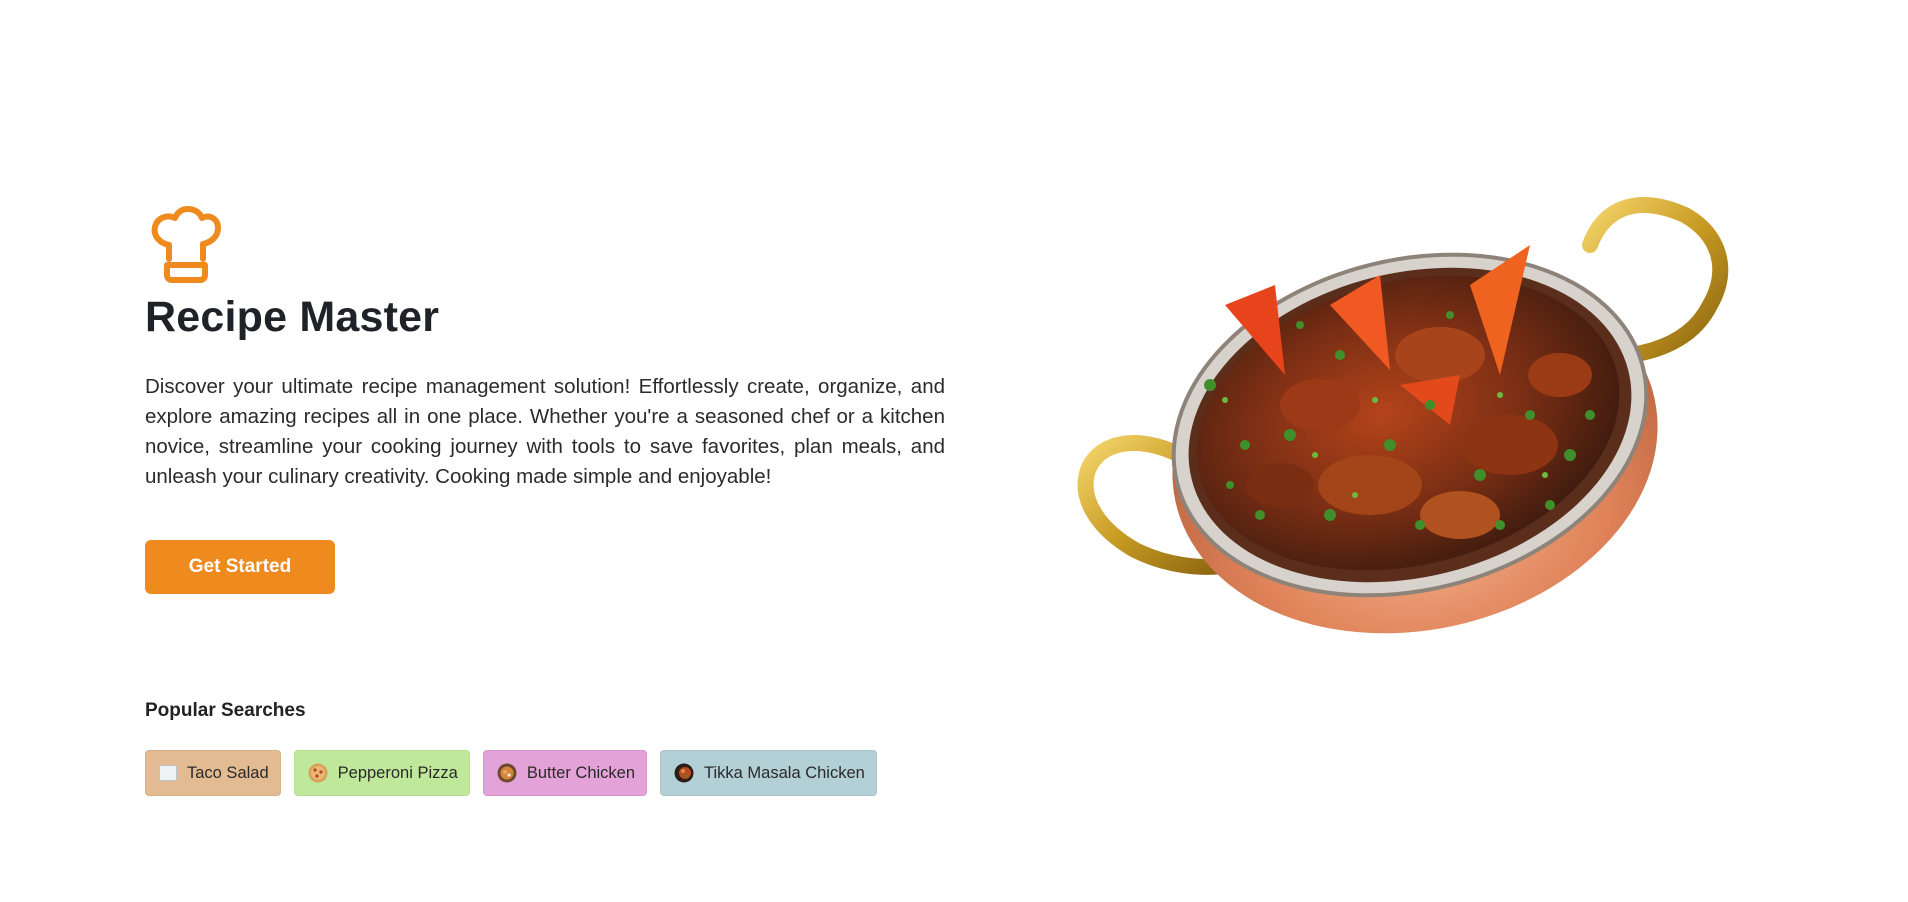  Describe the element at coordinates (784, 772) in the screenshot. I see `chip-label: Tikka Masala Chicken` at that location.